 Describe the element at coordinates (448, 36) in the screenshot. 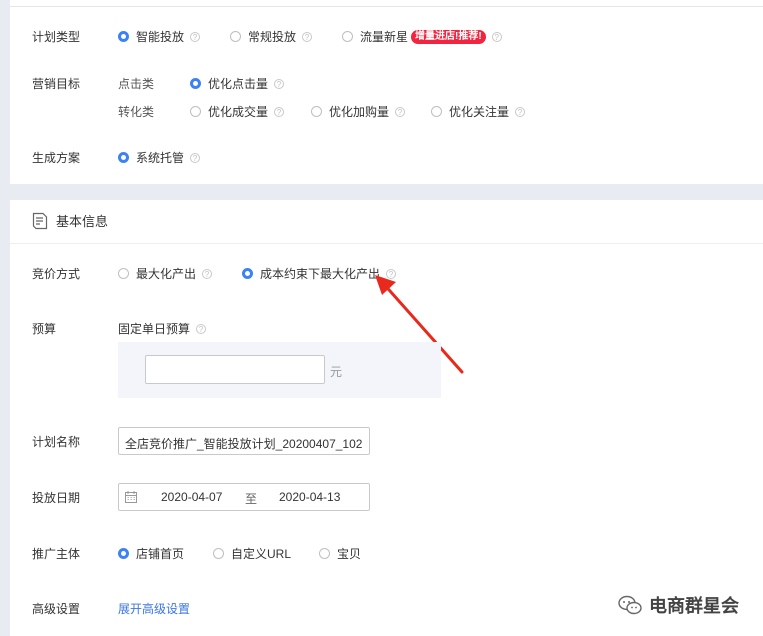

I see `recommend-badge: 增量进店!推荐!` at that location.